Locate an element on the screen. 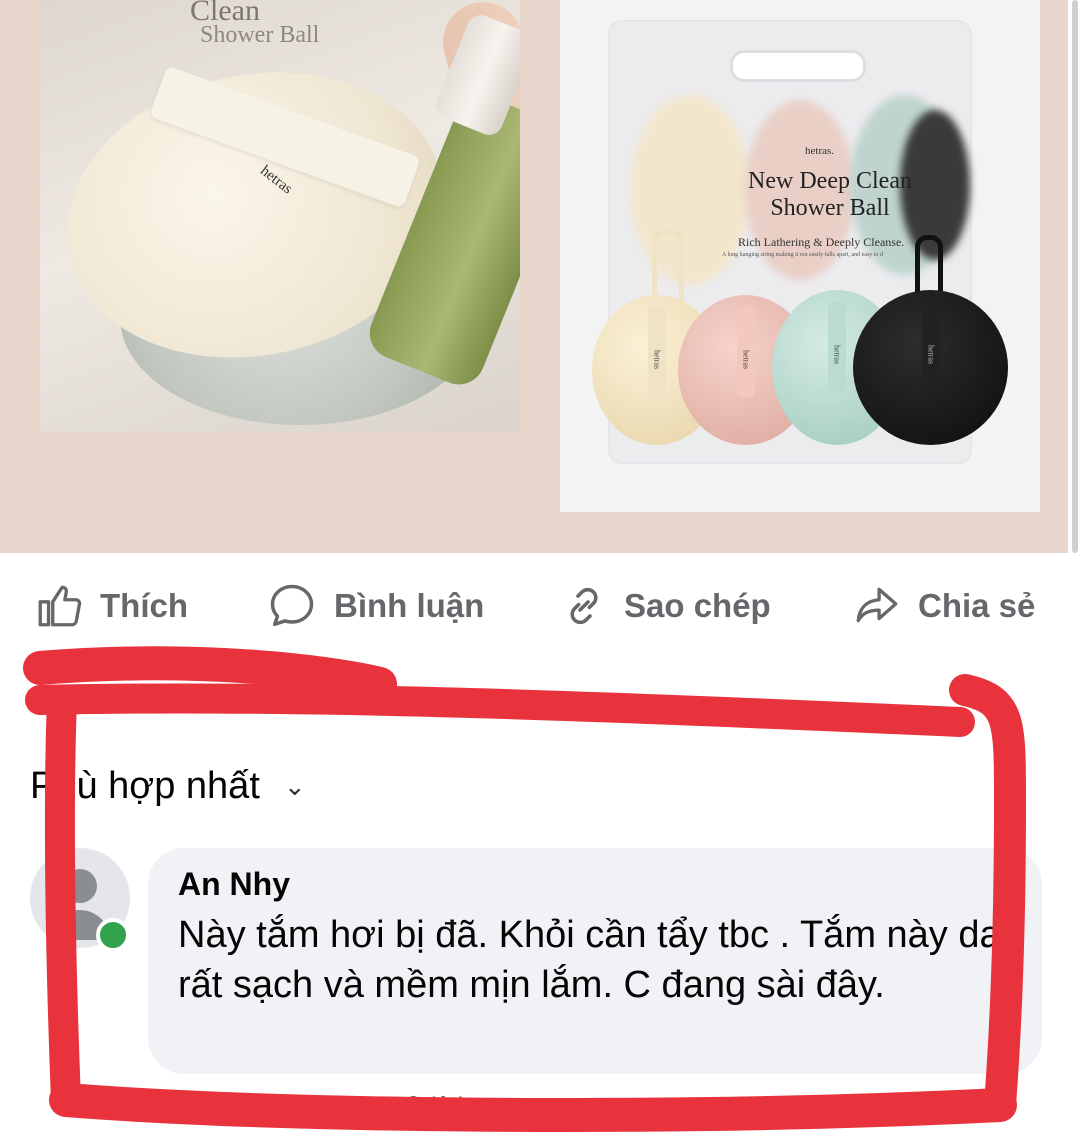 The width and height of the screenshot is (1080, 1143). comment-button: Bình luận is located at coordinates (375, 606).